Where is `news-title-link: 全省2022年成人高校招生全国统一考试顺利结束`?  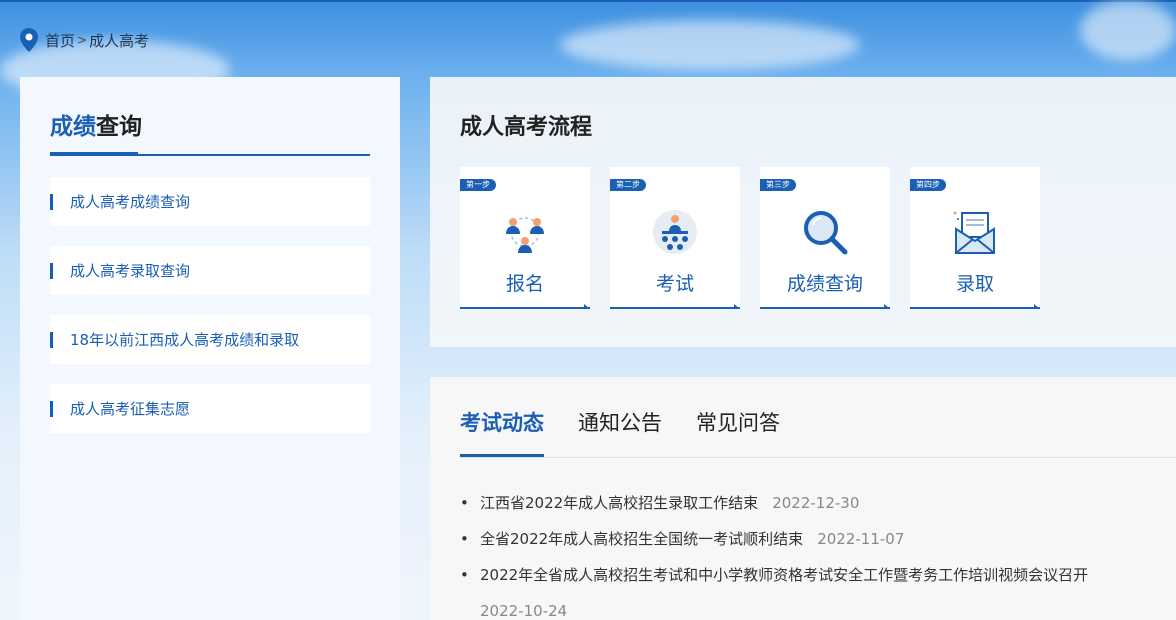
news-title-link: 全省2022年成人高校招生全国统一考试顺利结束 is located at coordinates (641, 539).